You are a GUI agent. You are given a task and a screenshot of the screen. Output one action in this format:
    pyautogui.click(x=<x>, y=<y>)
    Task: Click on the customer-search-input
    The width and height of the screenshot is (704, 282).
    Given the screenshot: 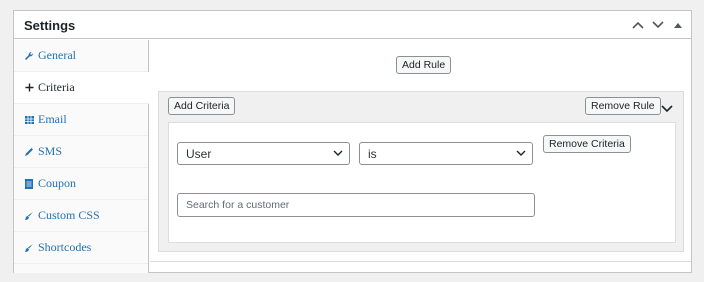 What is the action you would take?
    pyautogui.click(x=356, y=205)
    